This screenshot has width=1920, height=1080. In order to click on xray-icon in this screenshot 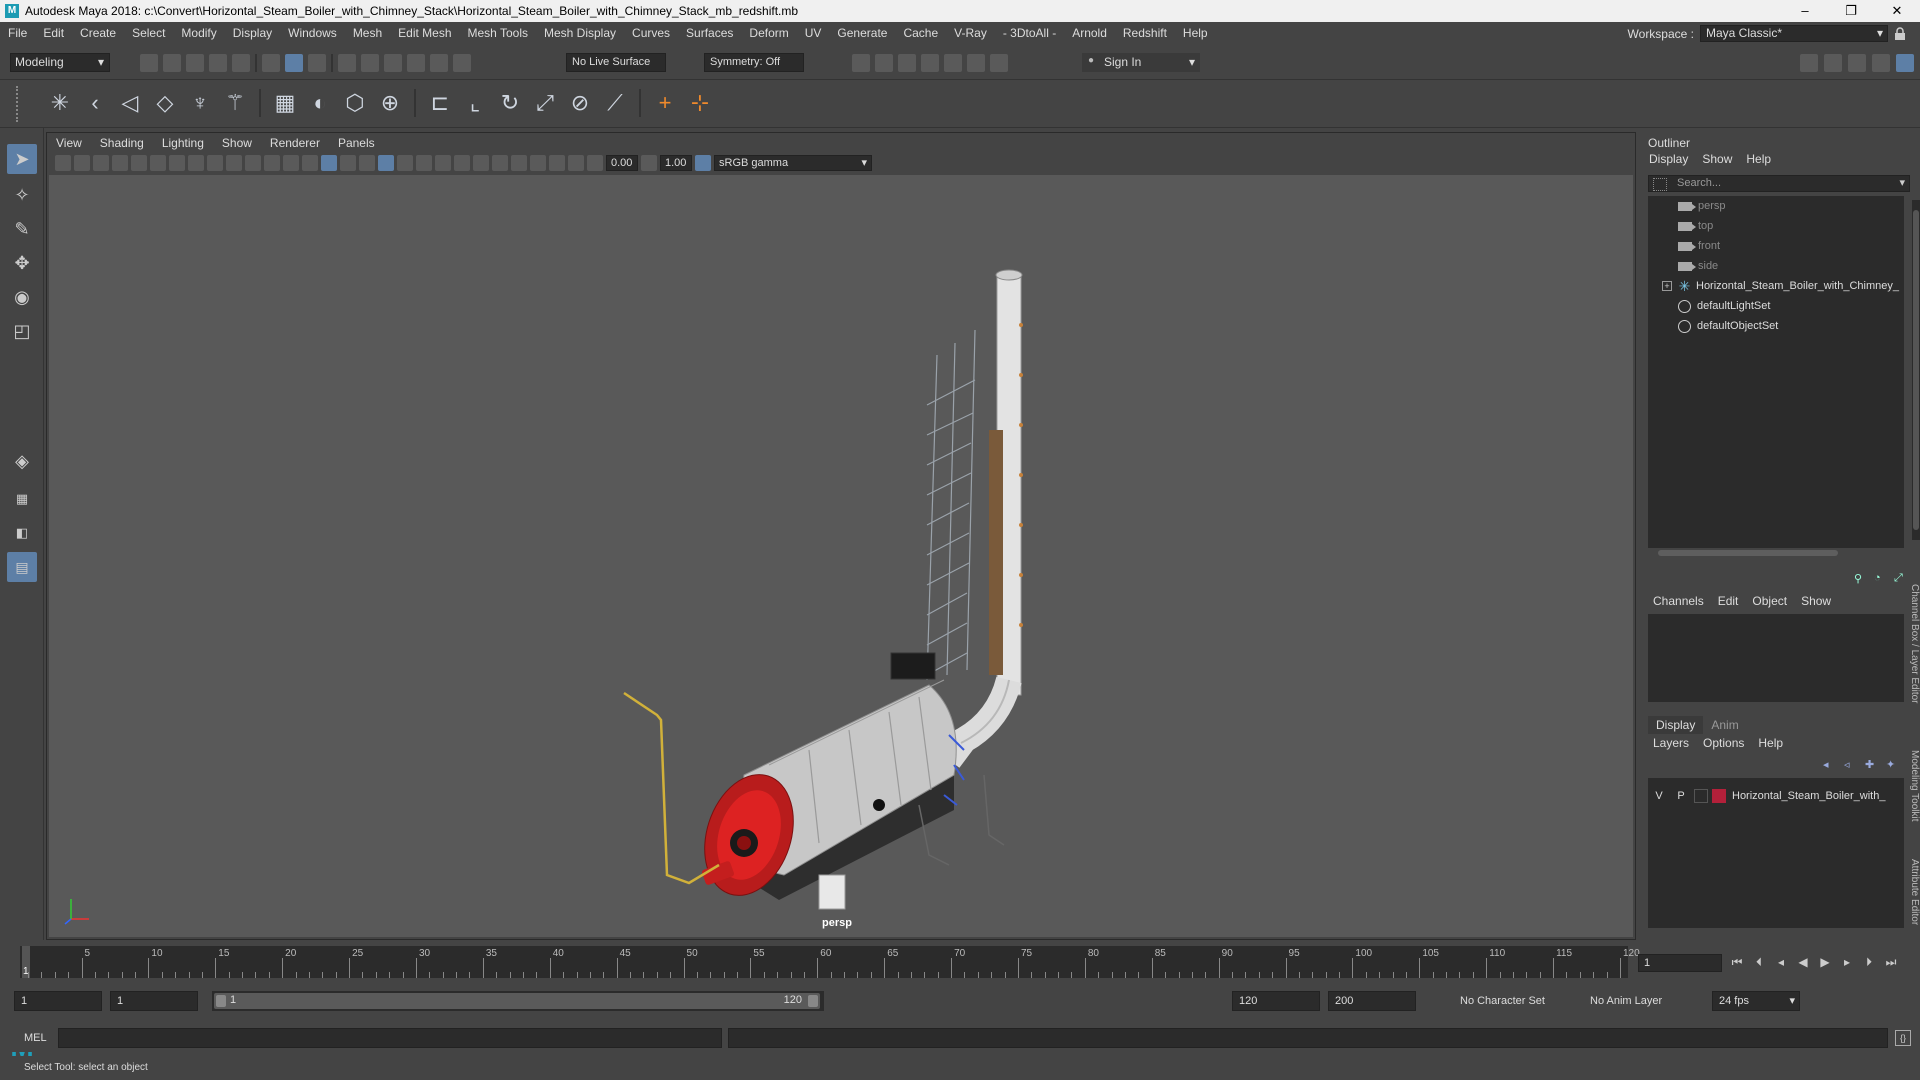, I will do `click(538, 163)`.